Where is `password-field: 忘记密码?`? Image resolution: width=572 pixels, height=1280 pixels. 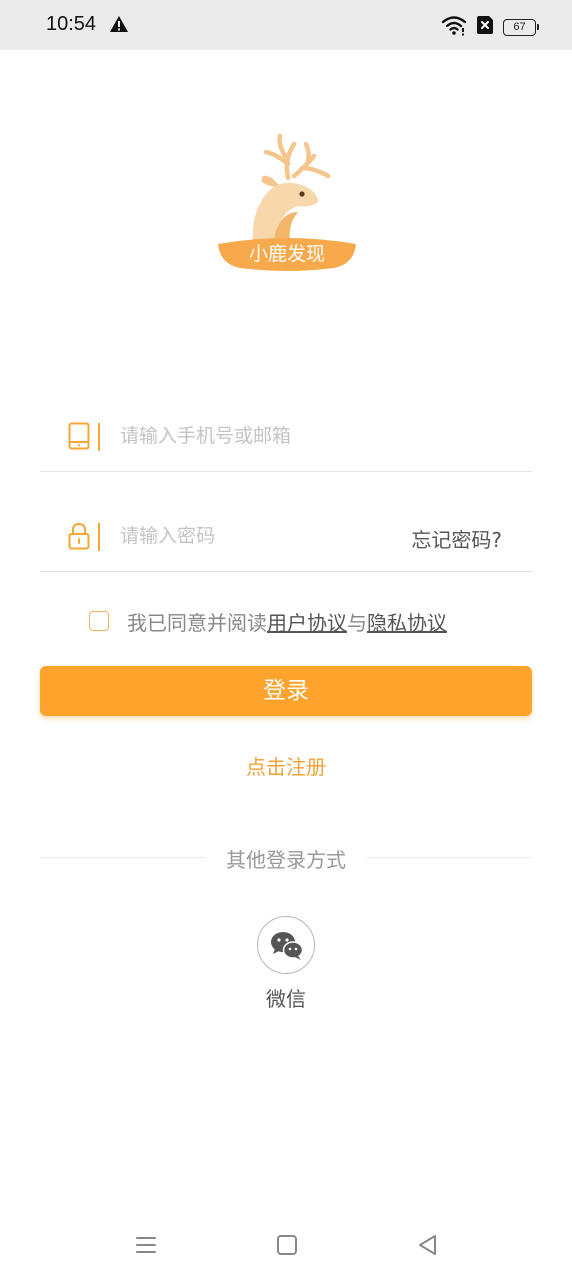
password-field: 忘记密码? is located at coordinates (286, 536).